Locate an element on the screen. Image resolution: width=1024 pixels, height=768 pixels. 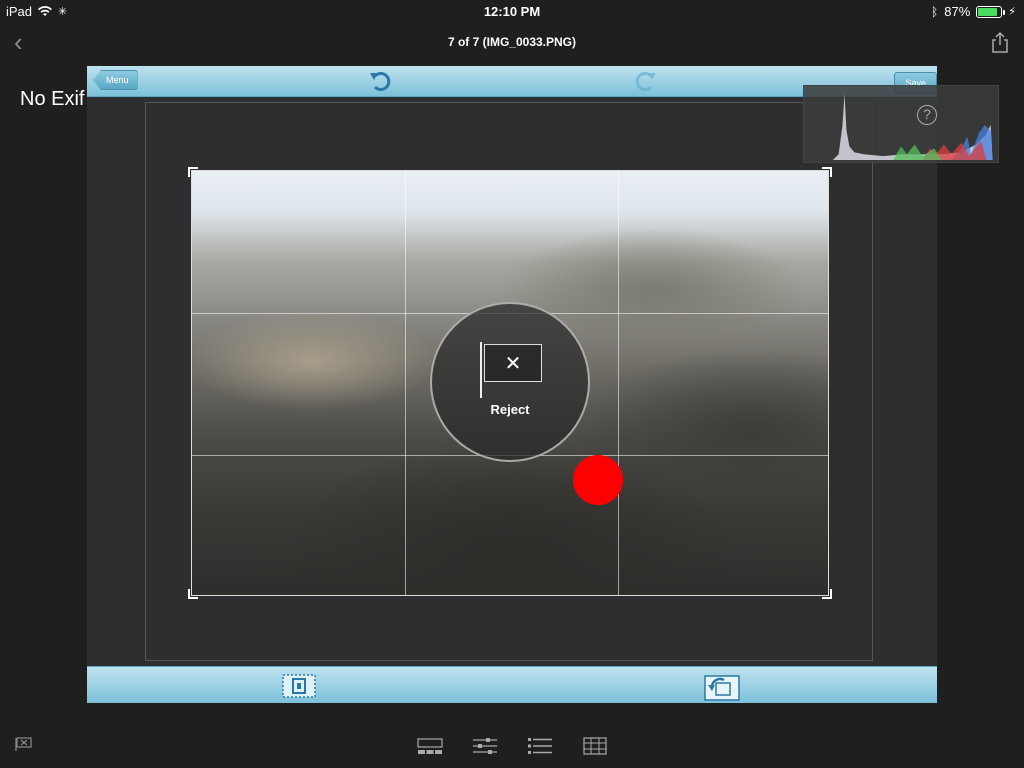
list-icon is located at coordinates (540, 746).